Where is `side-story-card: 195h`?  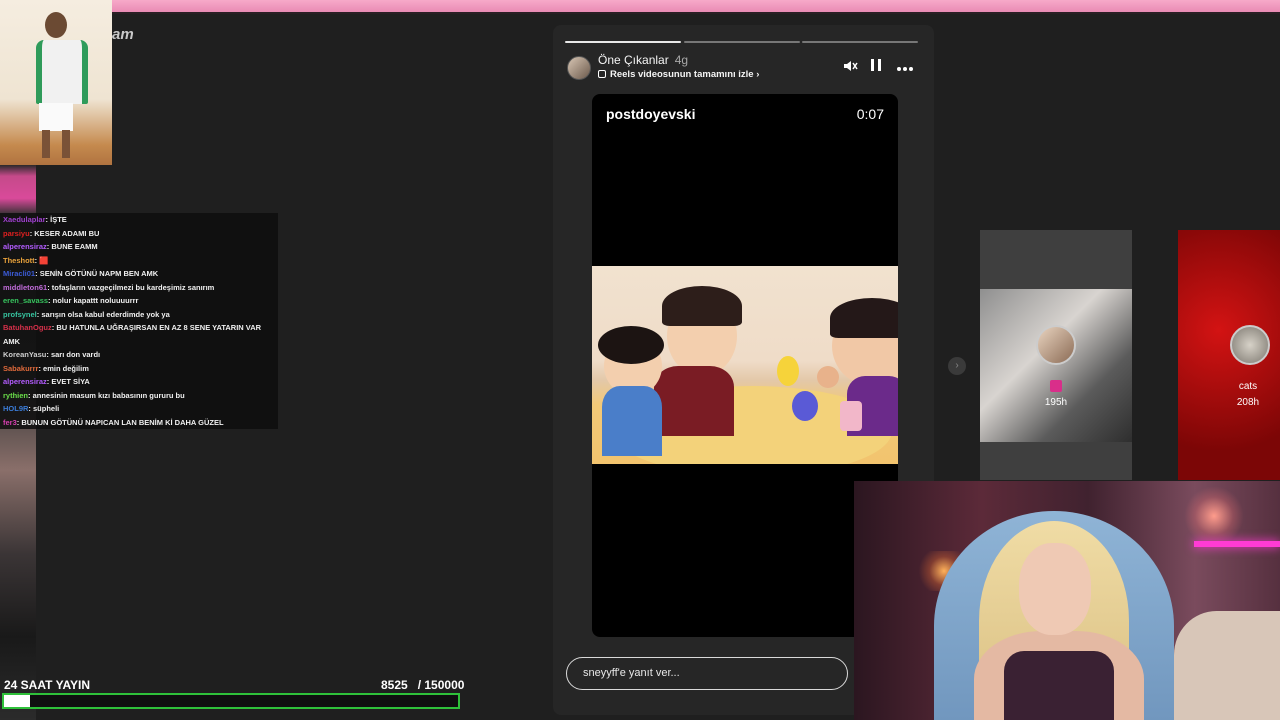 side-story-card: 195h is located at coordinates (1056, 355).